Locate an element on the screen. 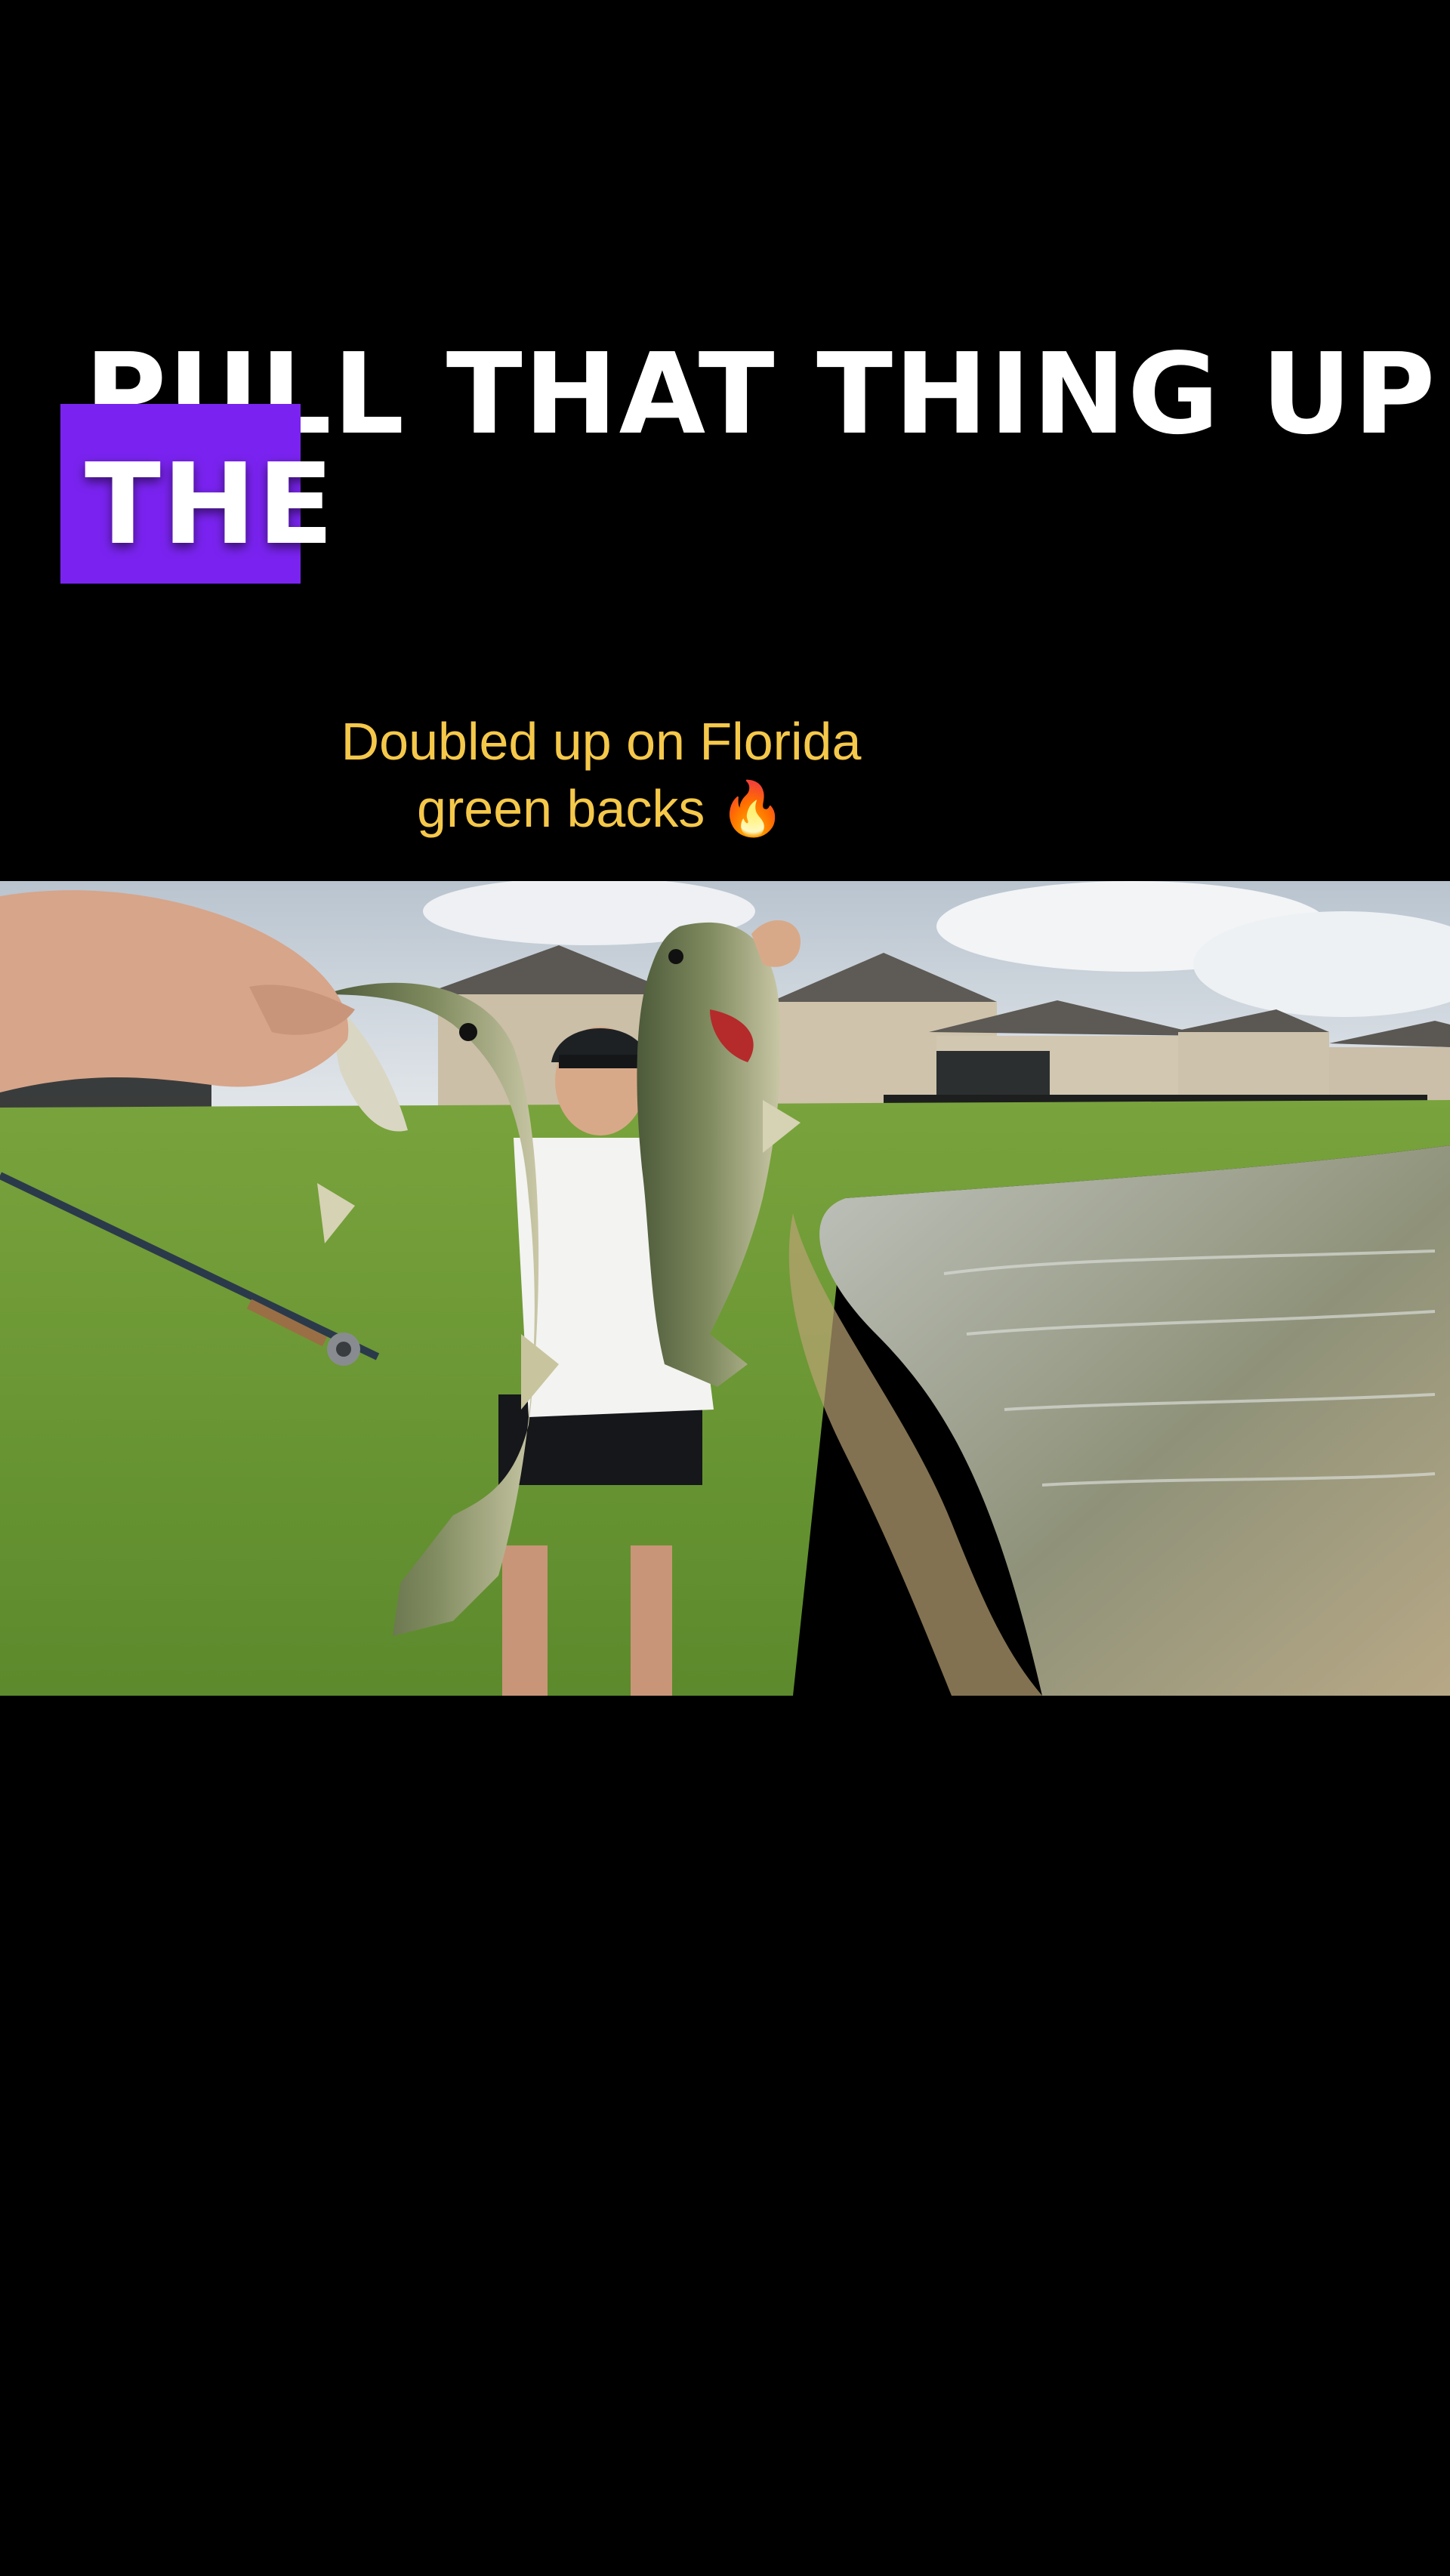 Image resolution: width=1450 pixels, height=2576 pixels. subtitle-line-2: green backs 🔥 is located at coordinates (601, 808).